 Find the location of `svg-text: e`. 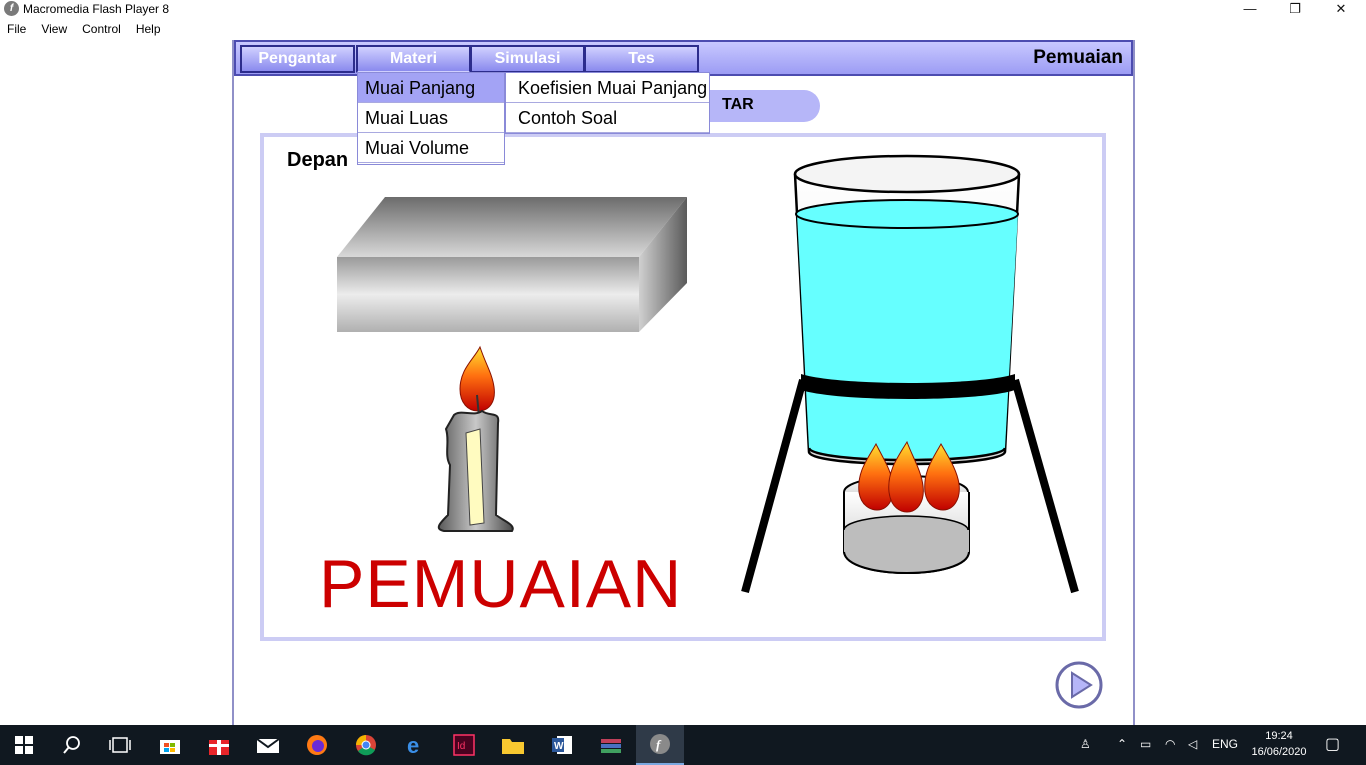

svg-text: e is located at coordinates (413, 745).